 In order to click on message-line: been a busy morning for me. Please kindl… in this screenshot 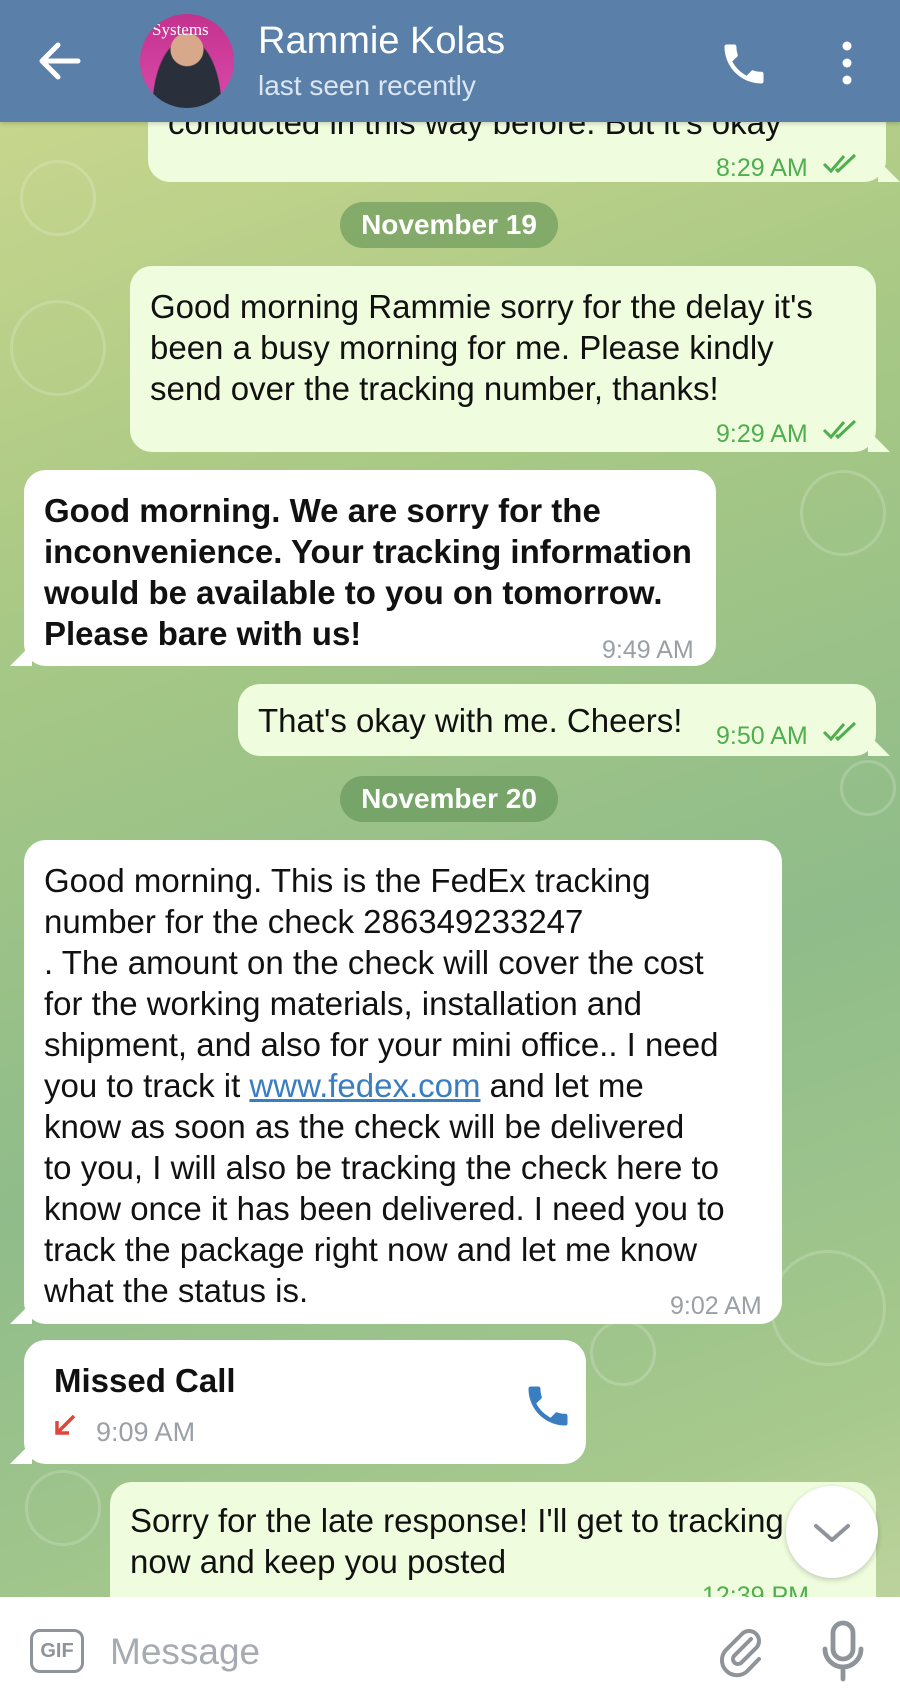, I will do `click(462, 347)`.